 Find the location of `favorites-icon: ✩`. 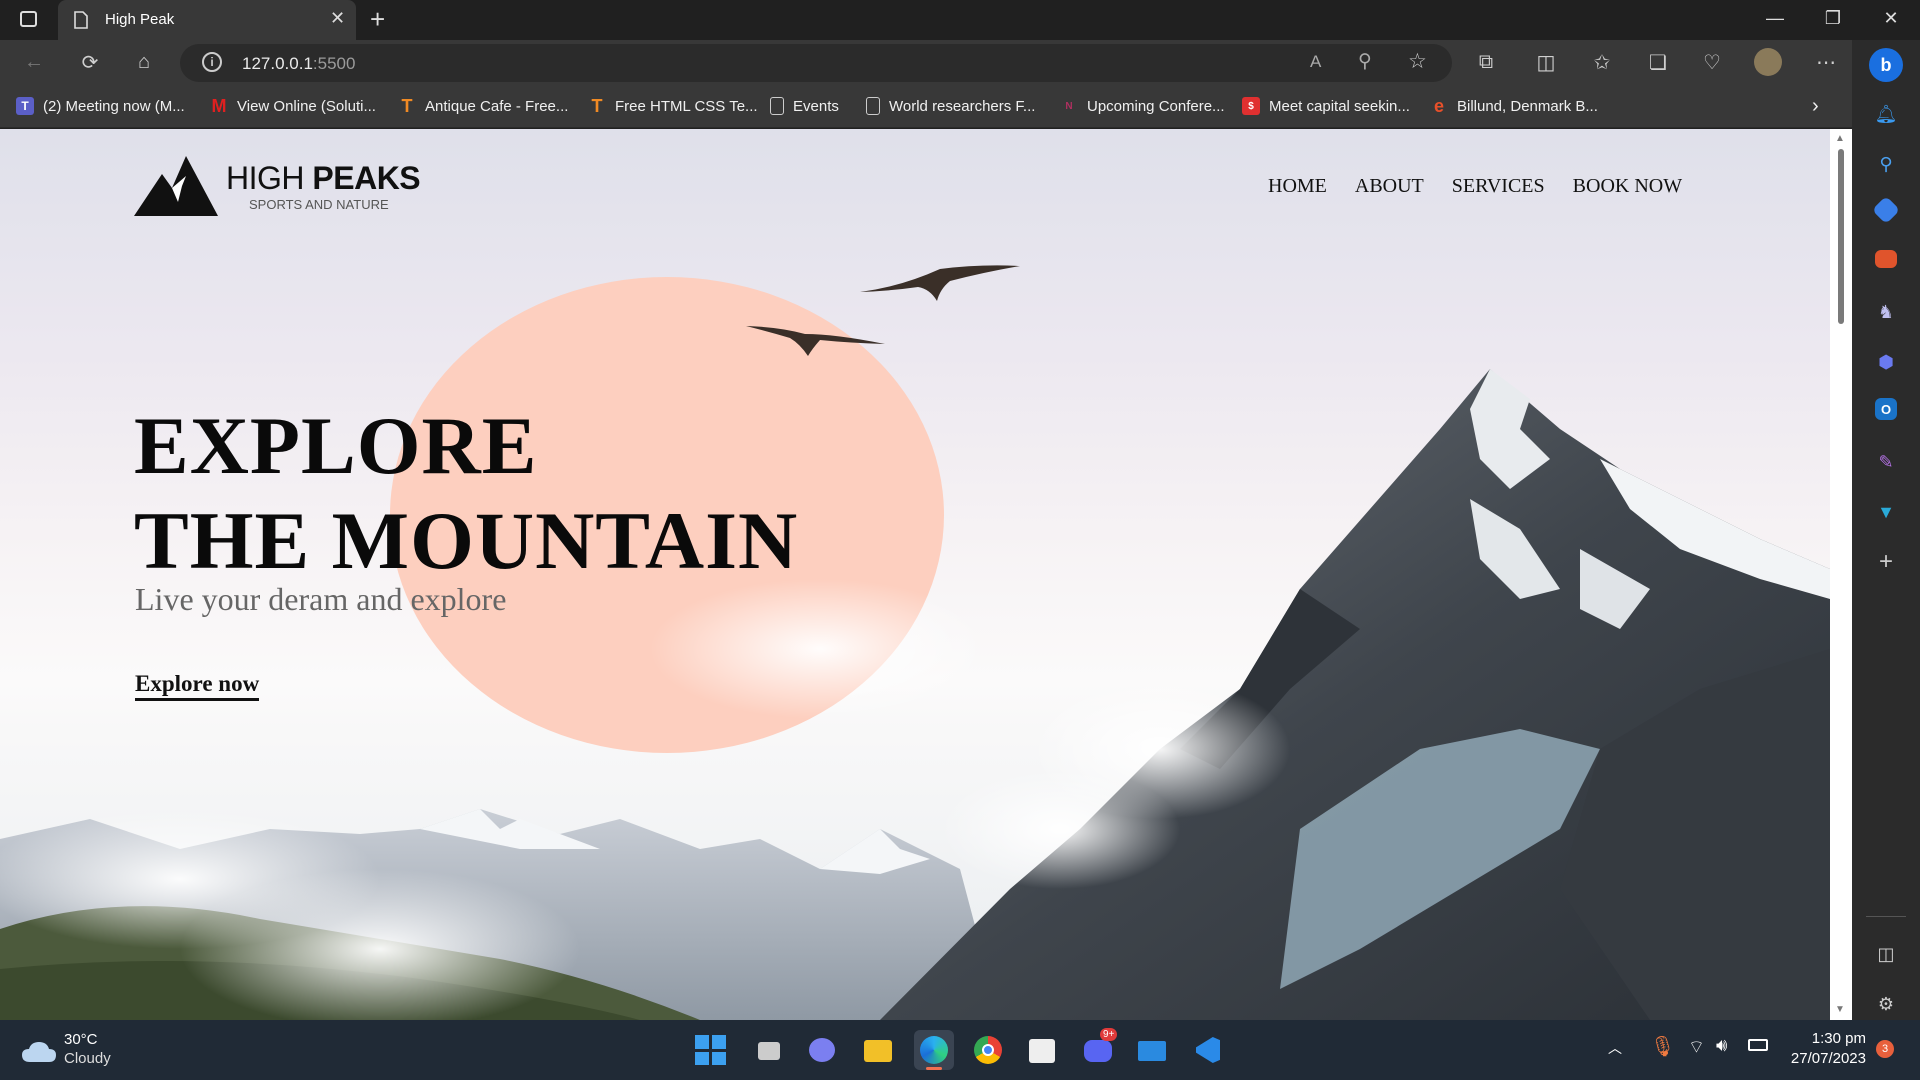

favorites-icon: ✩ is located at coordinates (1602, 62).